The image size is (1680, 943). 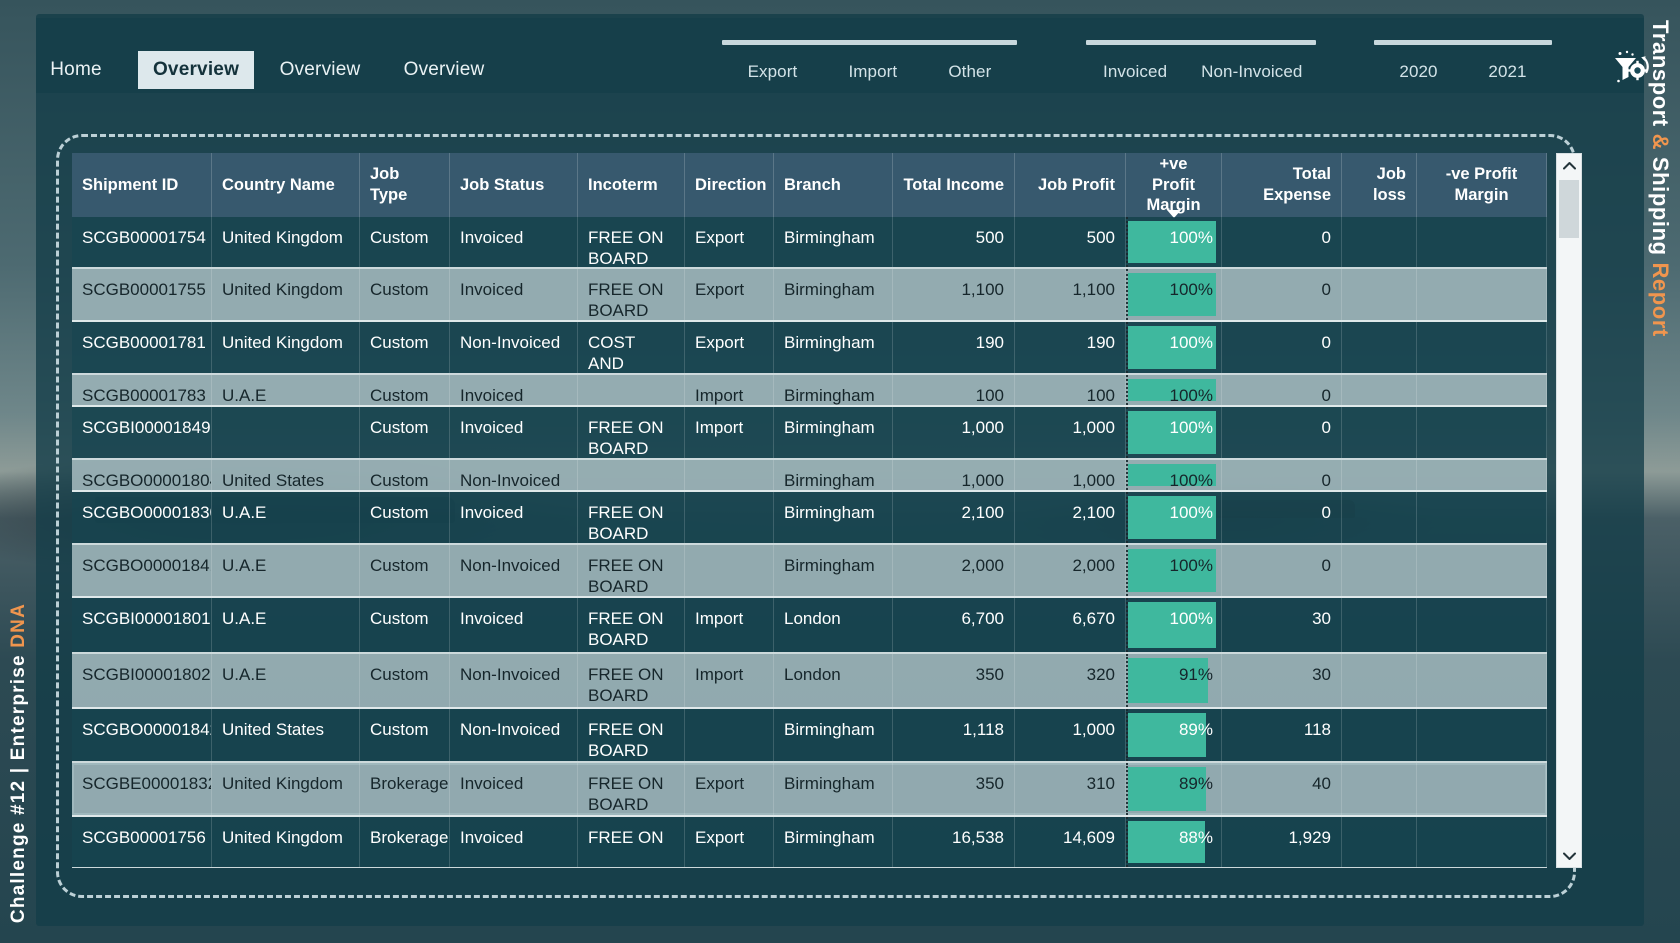 I want to click on cell-incoterm, so click(x=631, y=390).